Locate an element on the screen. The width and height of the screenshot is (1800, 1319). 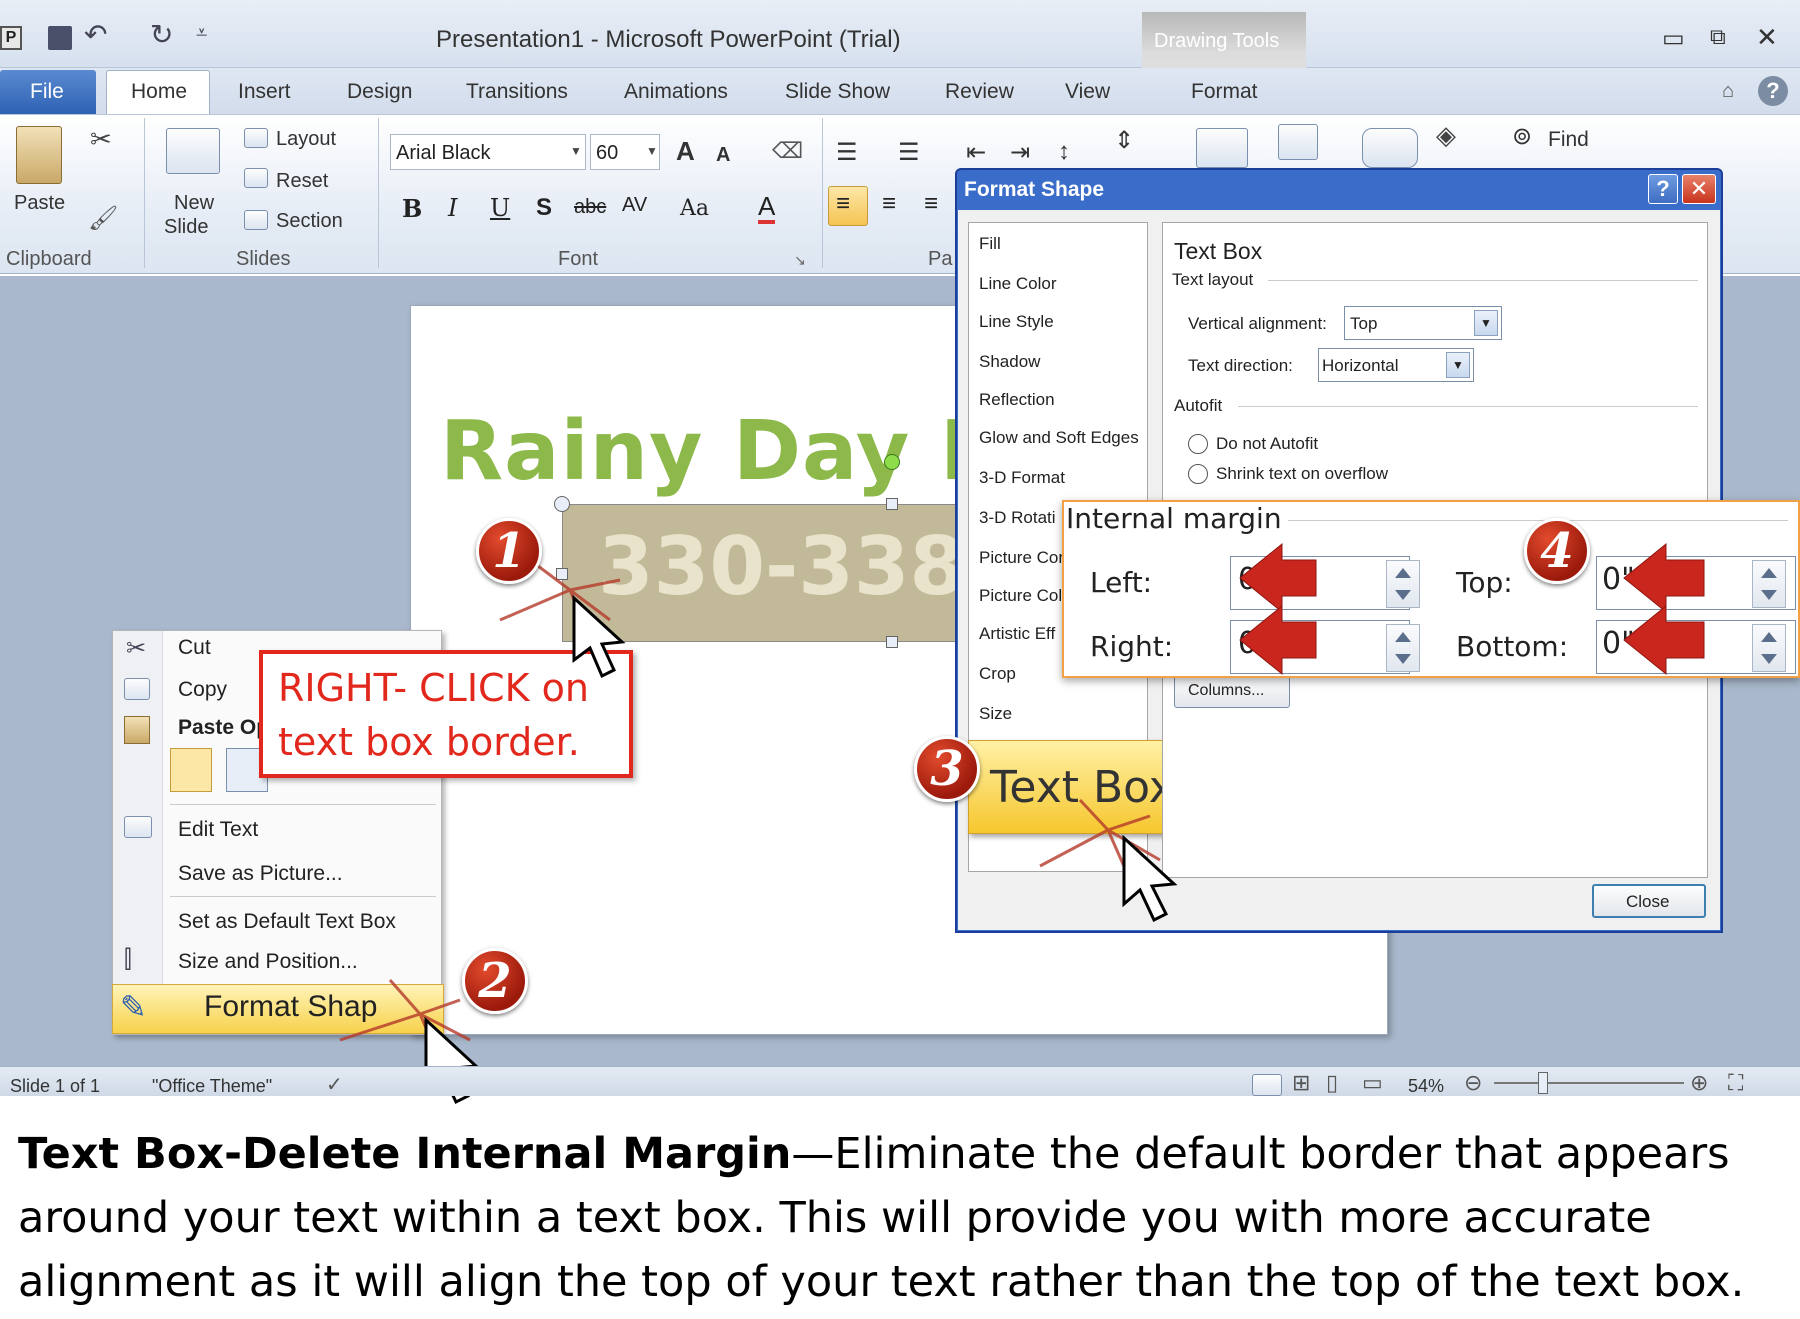
zoom-out-icon: ⊖ is located at coordinates (1473, 1083).